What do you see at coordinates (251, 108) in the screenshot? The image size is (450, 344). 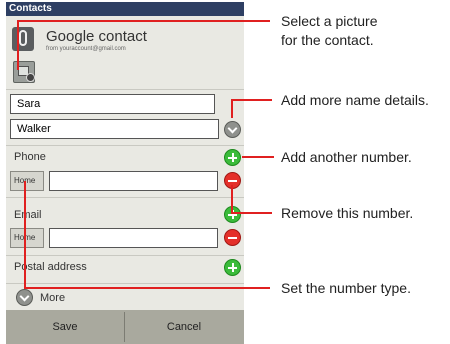 I see `callout-line-name-details` at bounding box center [251, 108].